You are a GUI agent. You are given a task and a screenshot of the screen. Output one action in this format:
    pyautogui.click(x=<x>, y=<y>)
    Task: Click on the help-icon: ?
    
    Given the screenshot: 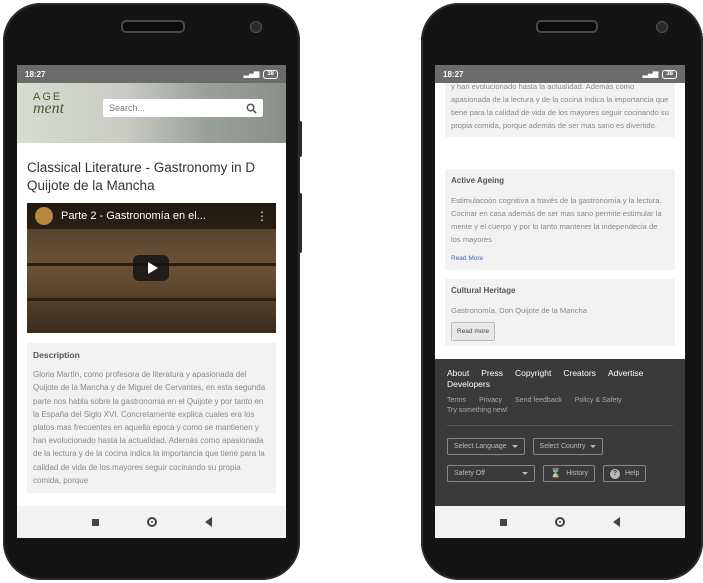 What is the action you would take?
    pyautogui.click(x=615, y=473)
    